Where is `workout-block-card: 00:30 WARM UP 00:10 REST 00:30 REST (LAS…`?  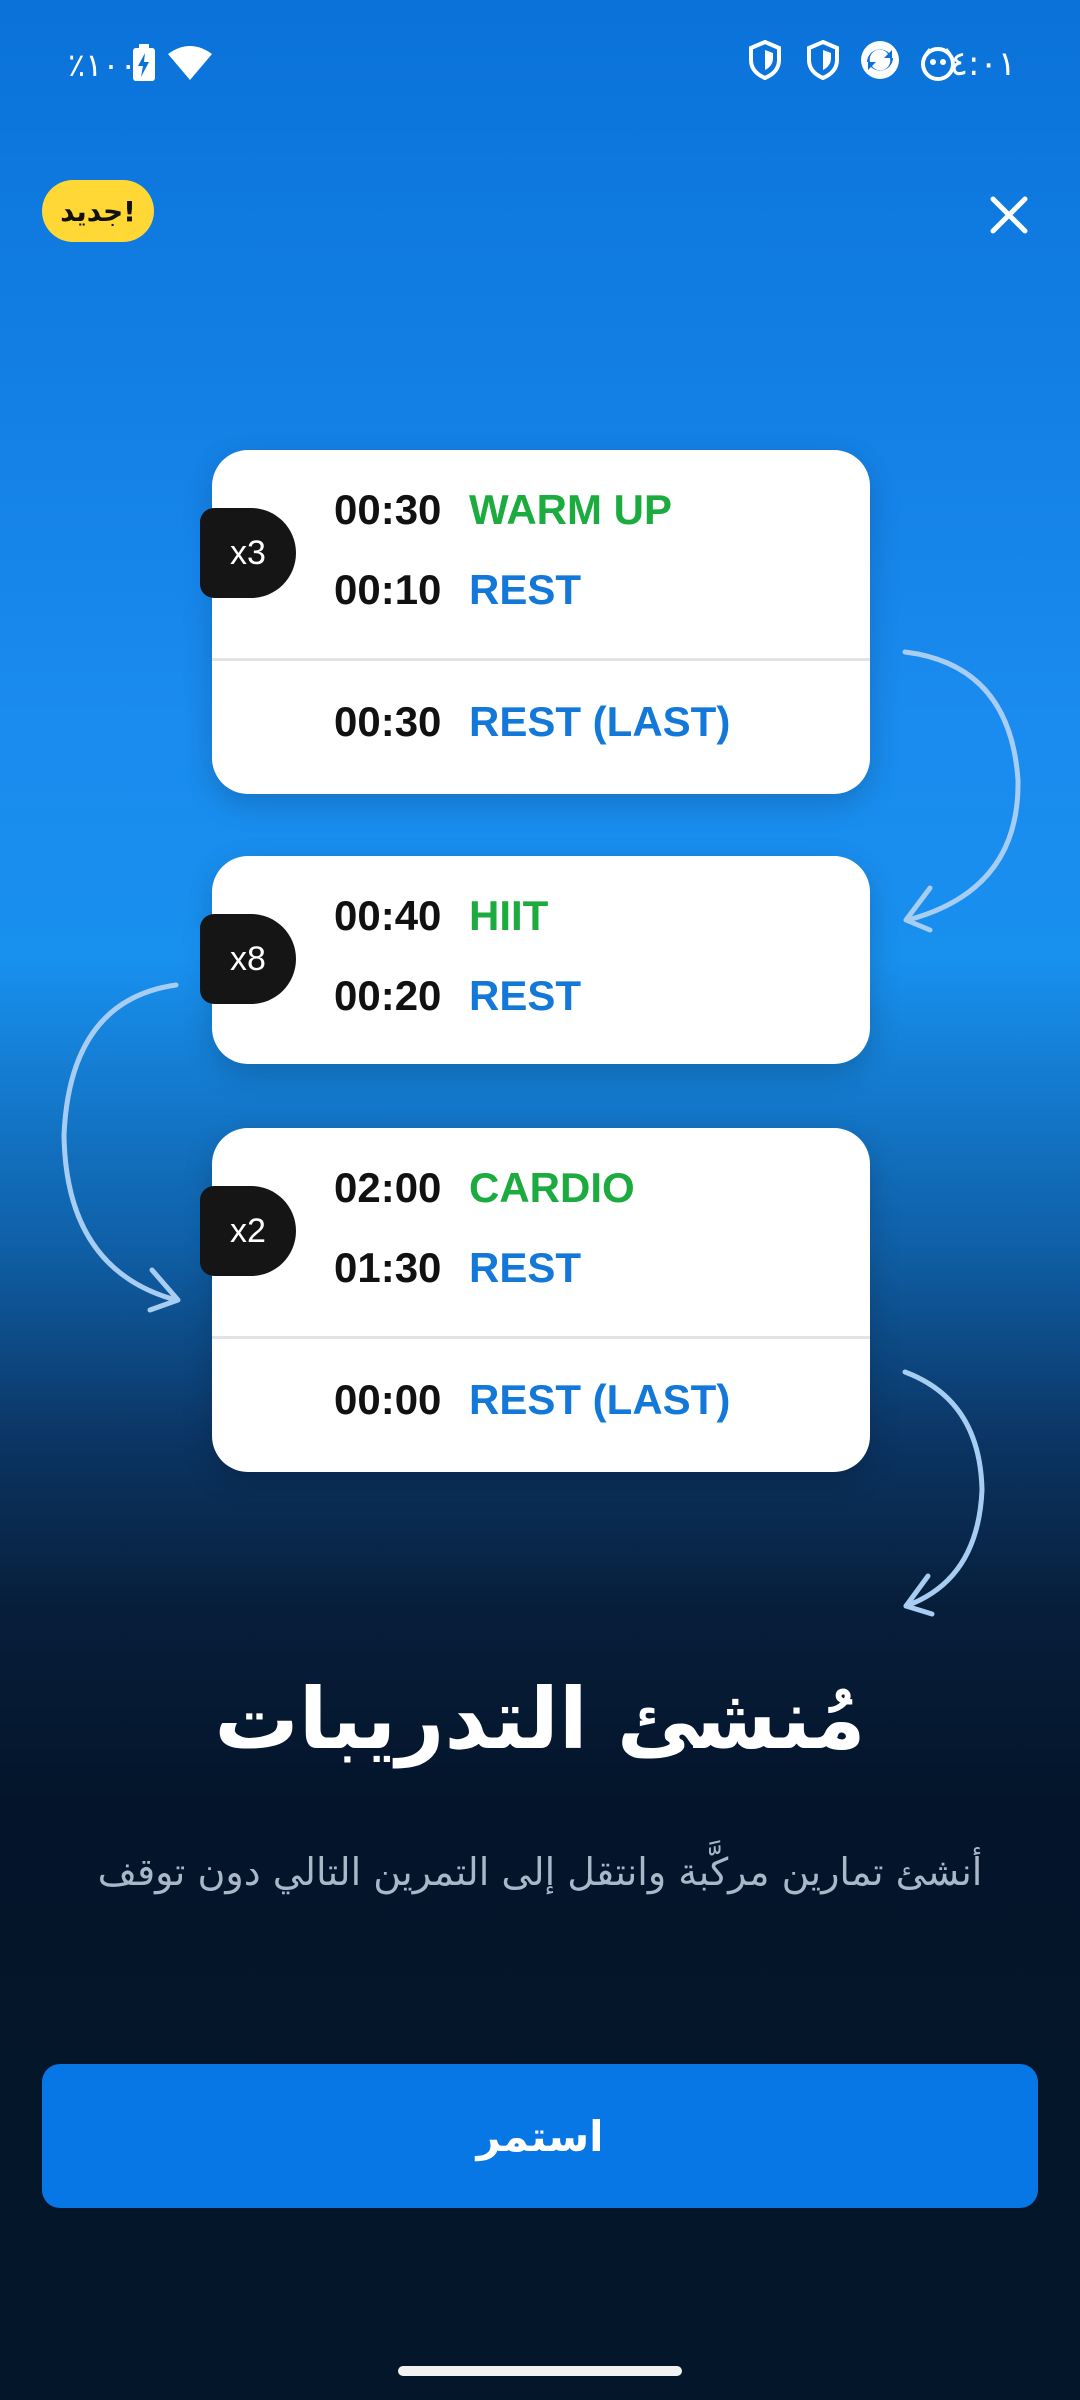
workout-block-card: 00:30 WARM UP 00:10 REST 00:30 REST (LAS… is located at coordinates (541, 622).